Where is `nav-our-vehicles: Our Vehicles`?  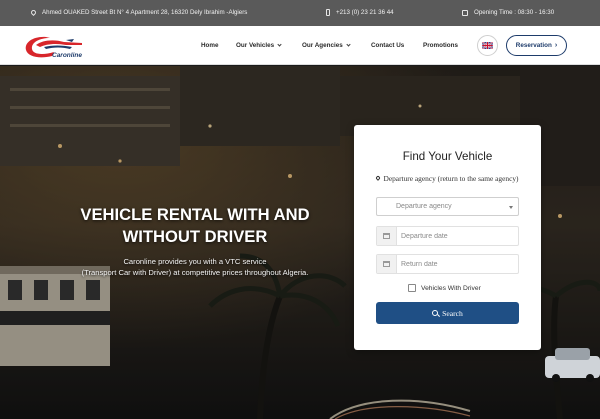 nav-our-vehicles: Our Vehicles is located at coordinates (259, 45).